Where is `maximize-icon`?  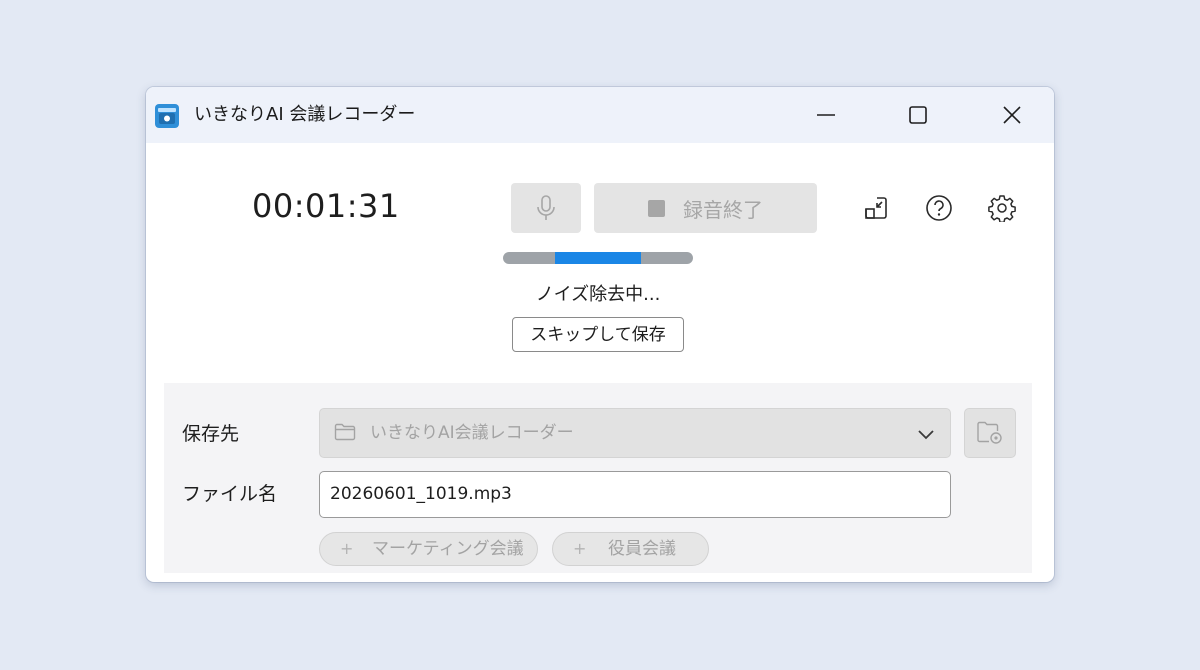 maximize-icon is located at coordinates (918, 115).